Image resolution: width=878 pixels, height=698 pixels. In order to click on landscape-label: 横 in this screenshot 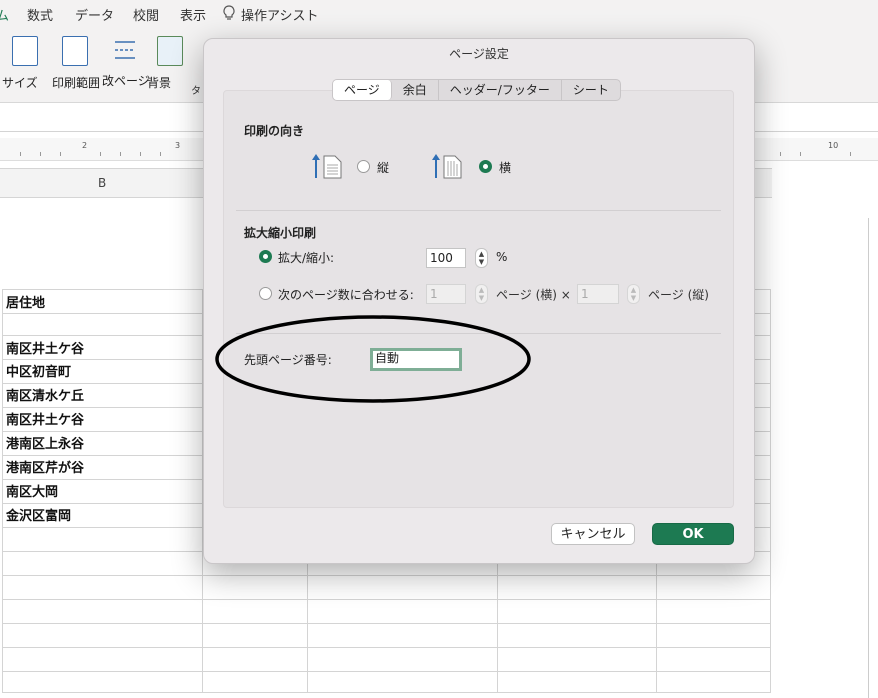, I will do `click(505, 168)`.